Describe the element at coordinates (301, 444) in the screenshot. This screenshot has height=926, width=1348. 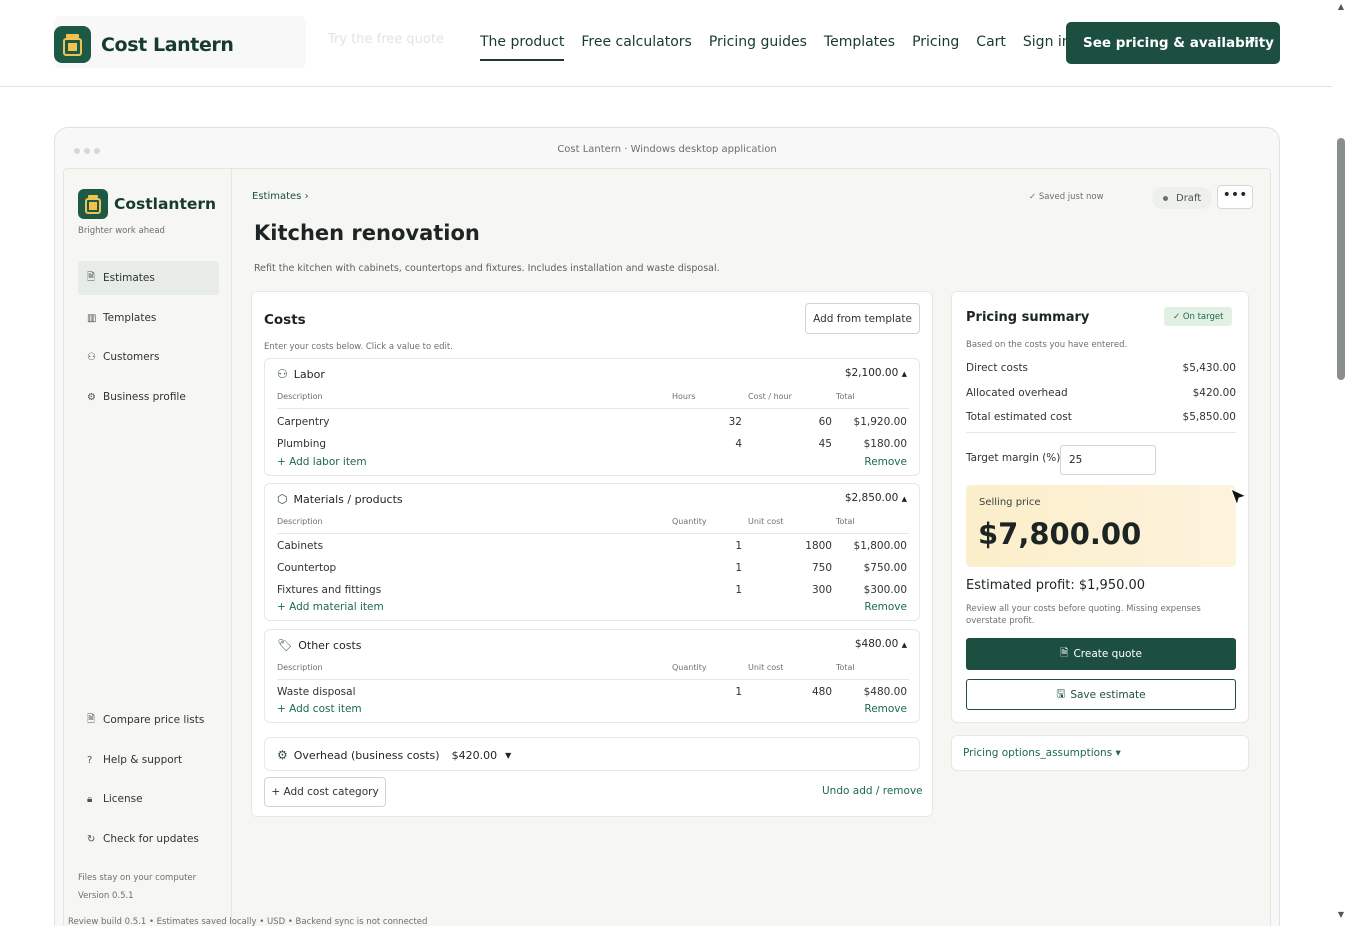
I see `row-description: Plumbing` at that location.